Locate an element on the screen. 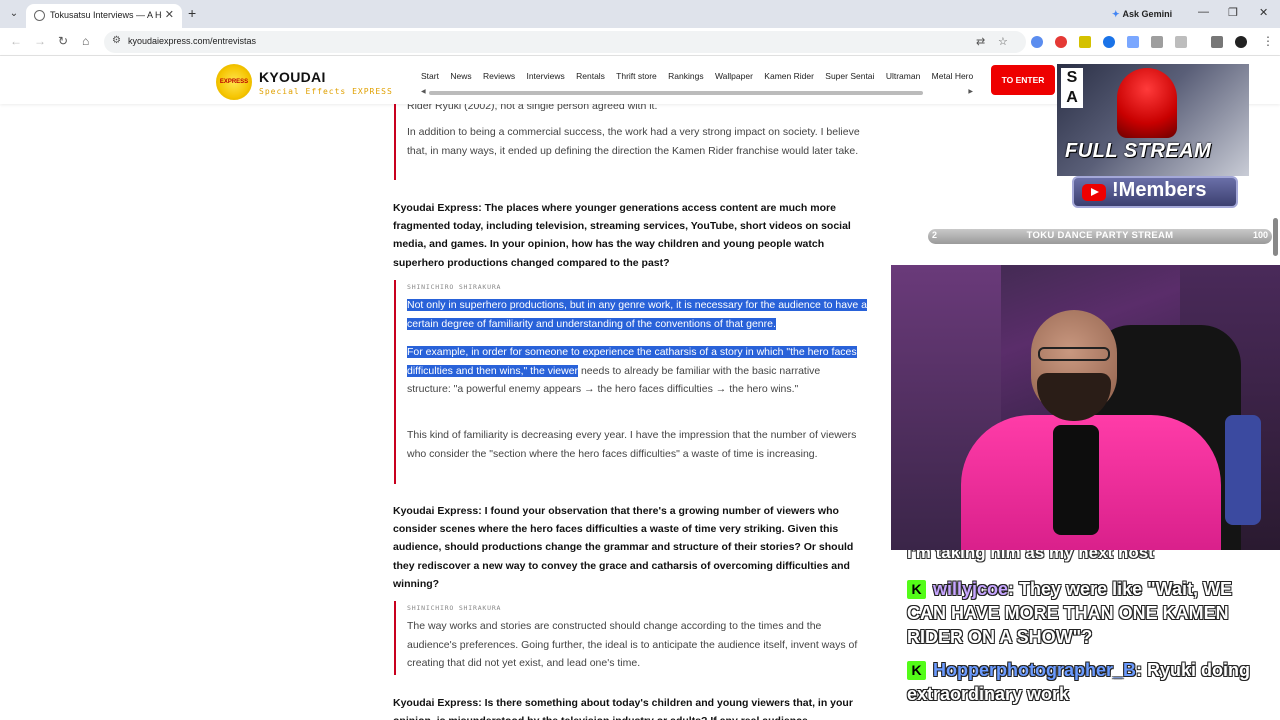 The height and width of the screenshot is (720, 1280). globe-icon is located at coordinates (39, 15).